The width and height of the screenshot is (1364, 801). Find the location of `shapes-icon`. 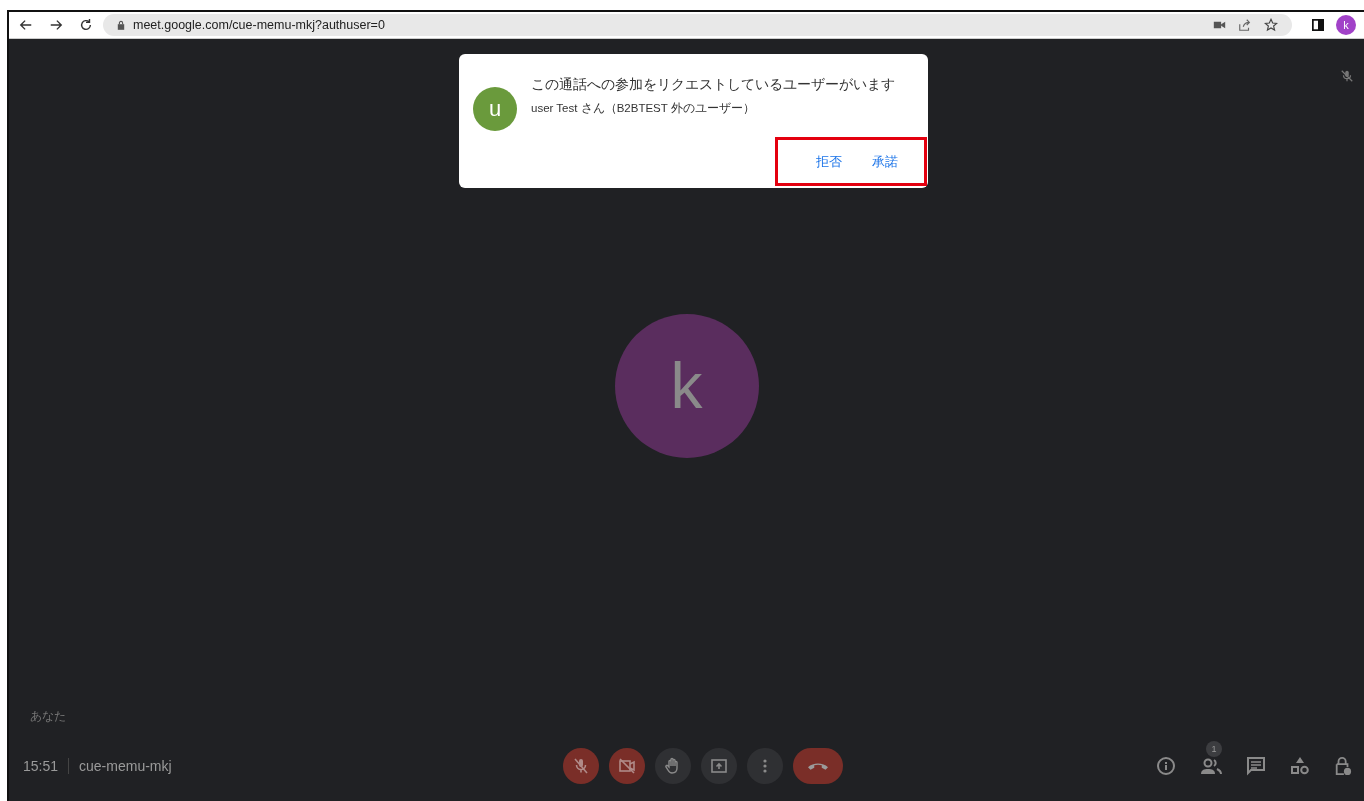

shapes-icon is located at coordinates (1300, 766).